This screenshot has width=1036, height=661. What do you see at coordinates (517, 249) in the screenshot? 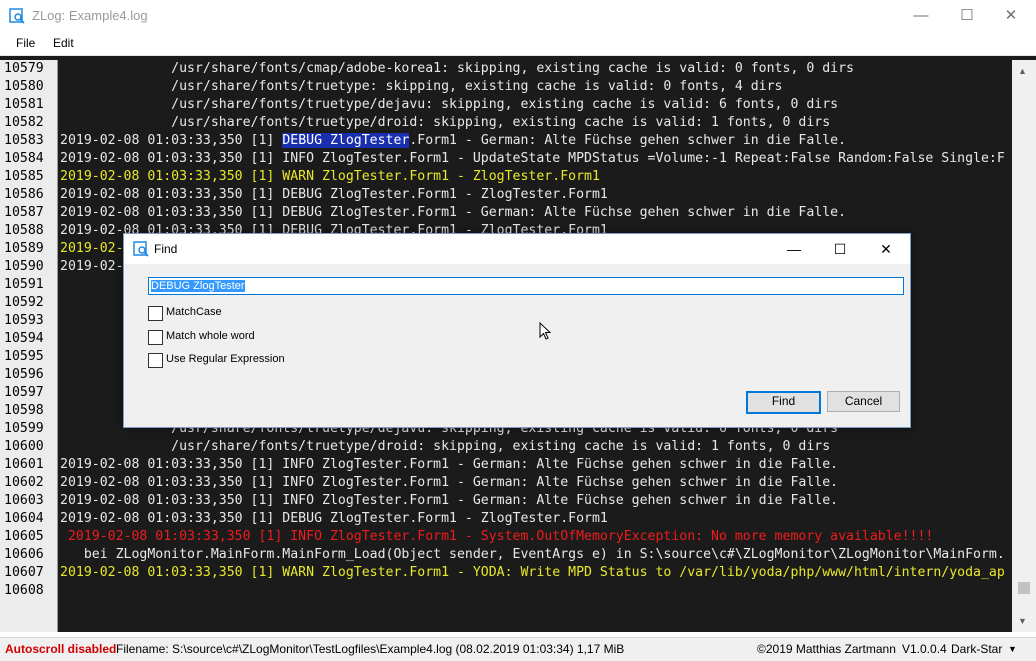
I see `find-dialog-title-bar: Find — ☐ ✕` at bounding box center [517, 249].